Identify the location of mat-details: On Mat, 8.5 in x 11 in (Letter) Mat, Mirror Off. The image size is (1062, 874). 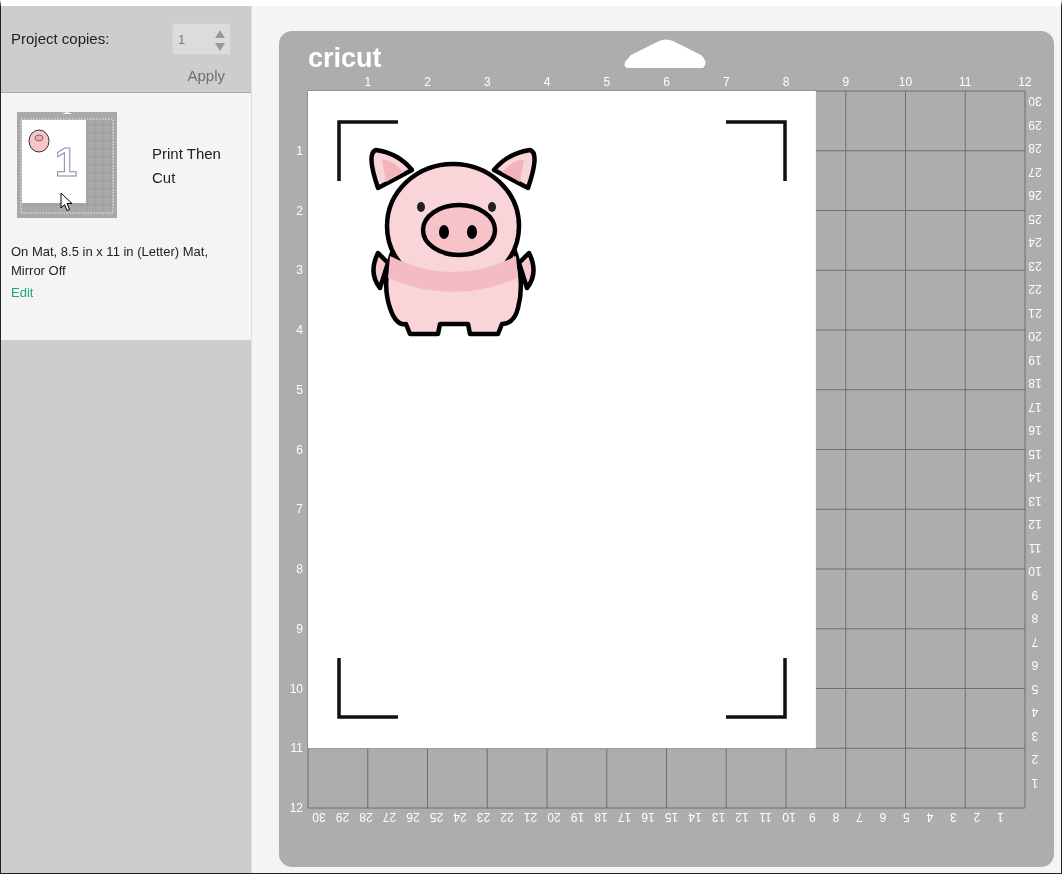
(110, 261).